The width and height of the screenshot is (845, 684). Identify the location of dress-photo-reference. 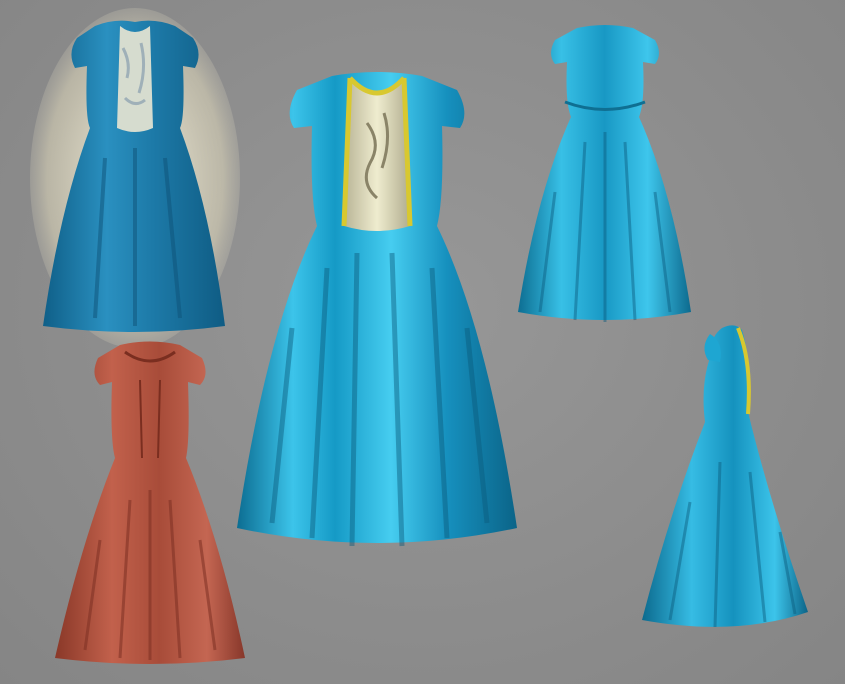
(135, 178).